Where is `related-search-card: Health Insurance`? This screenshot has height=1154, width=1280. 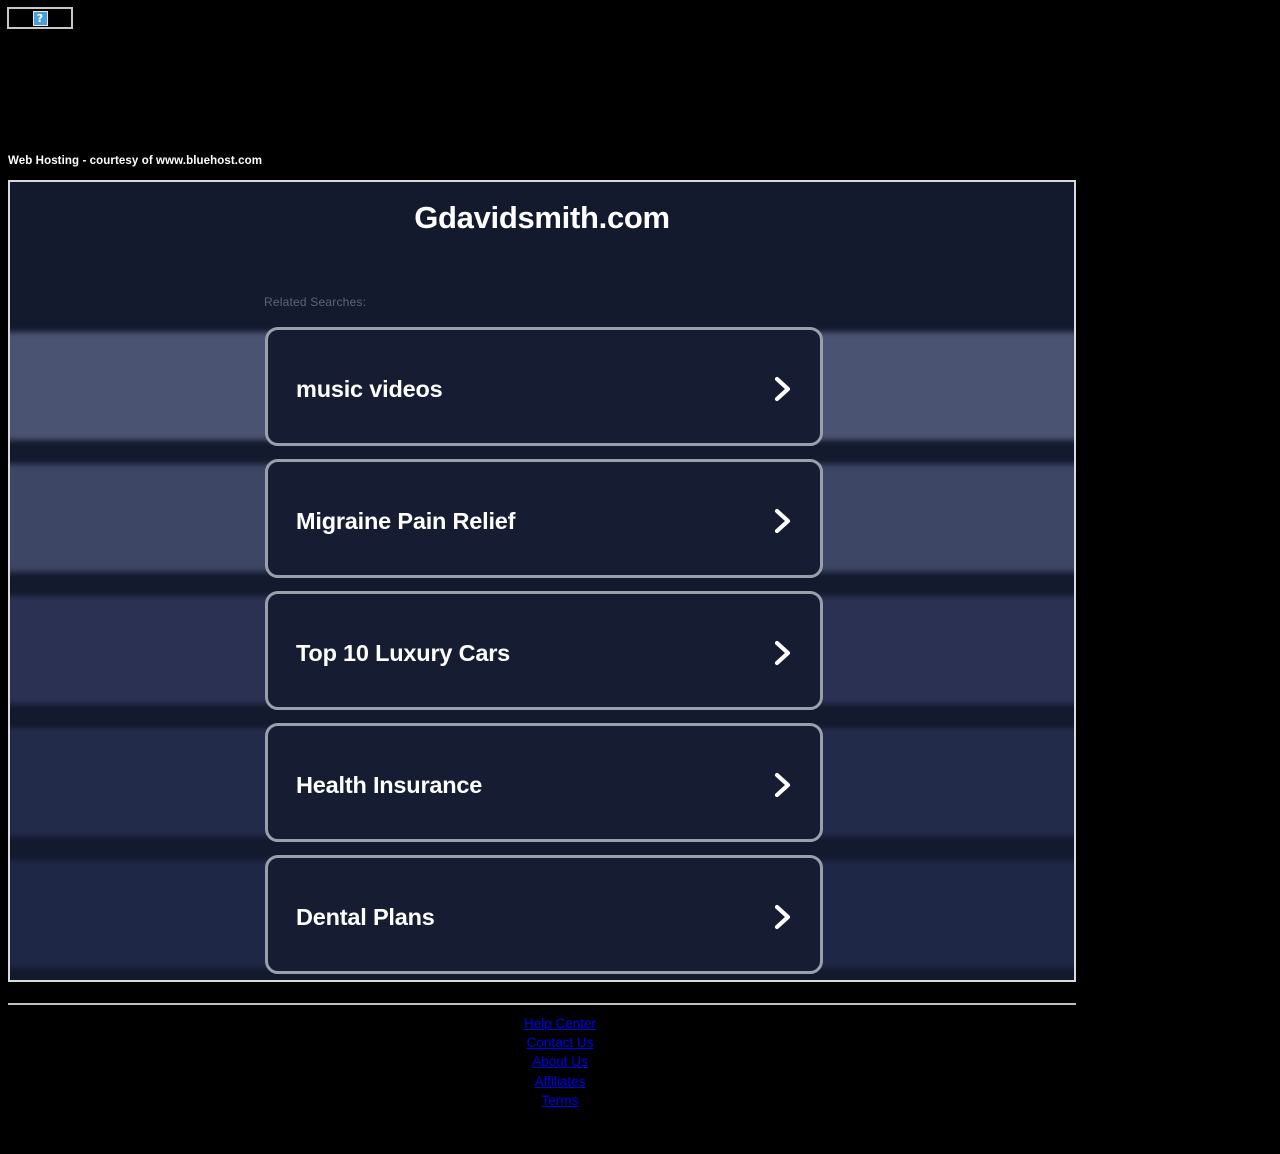 related-search-card: Health Insurance is located at coordinates (544, 782).